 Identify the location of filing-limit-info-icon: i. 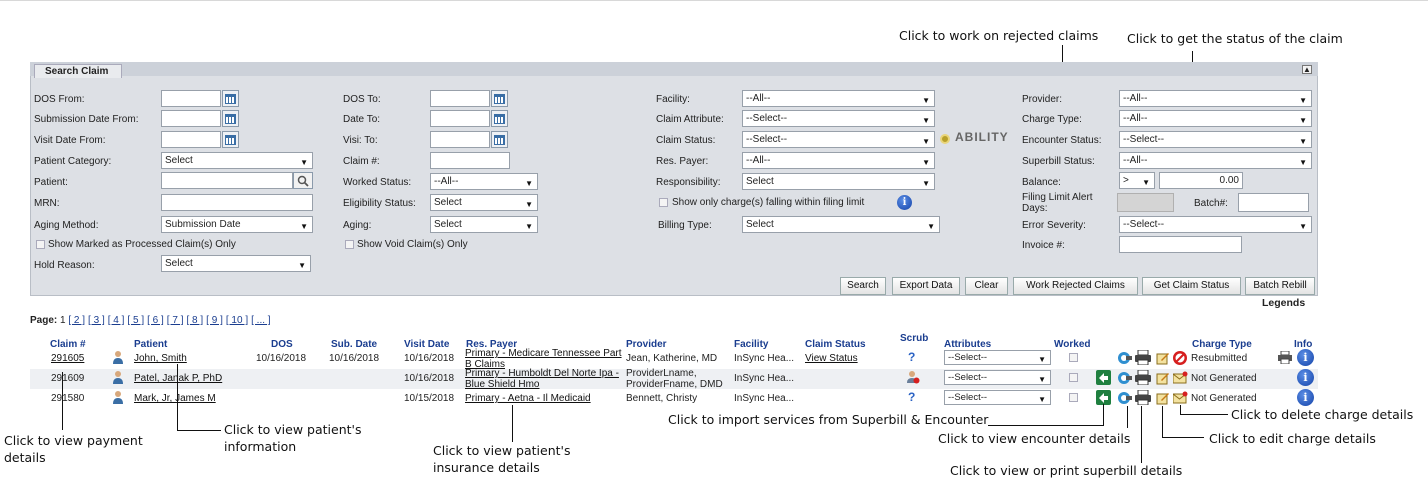
(904, 202).